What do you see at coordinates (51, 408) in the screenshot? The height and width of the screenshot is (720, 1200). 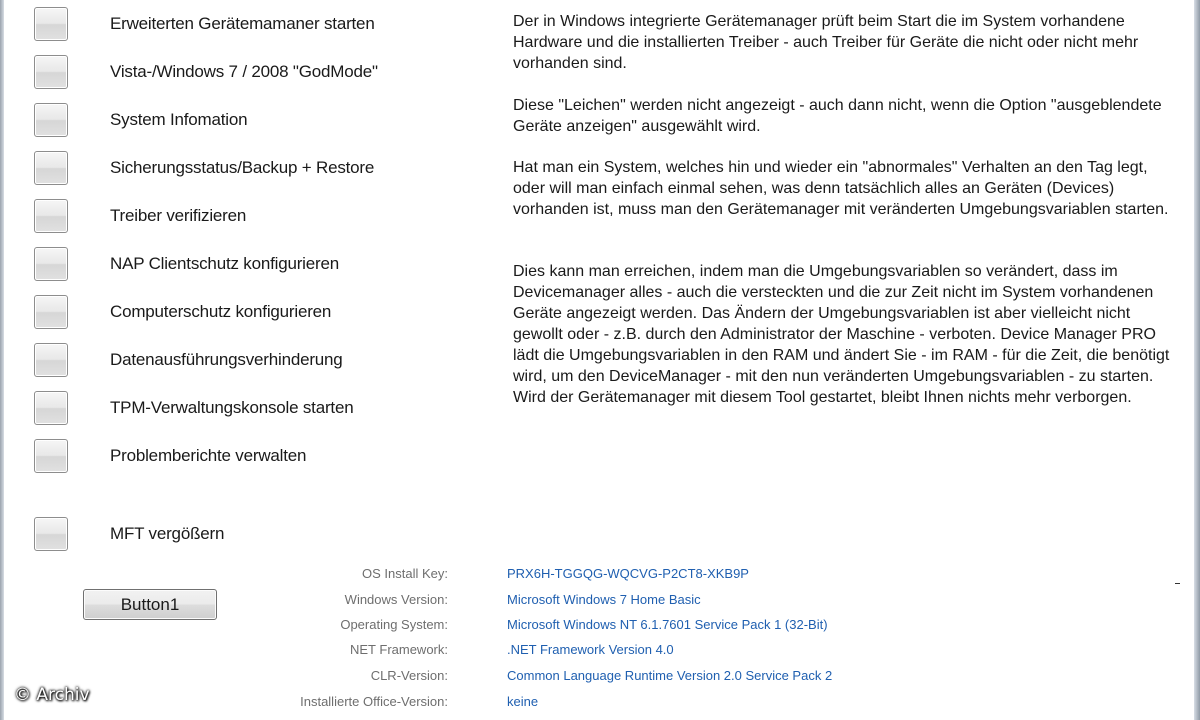 I see `action-button-tpm-verwaltung` at bounding box center [51, 408].